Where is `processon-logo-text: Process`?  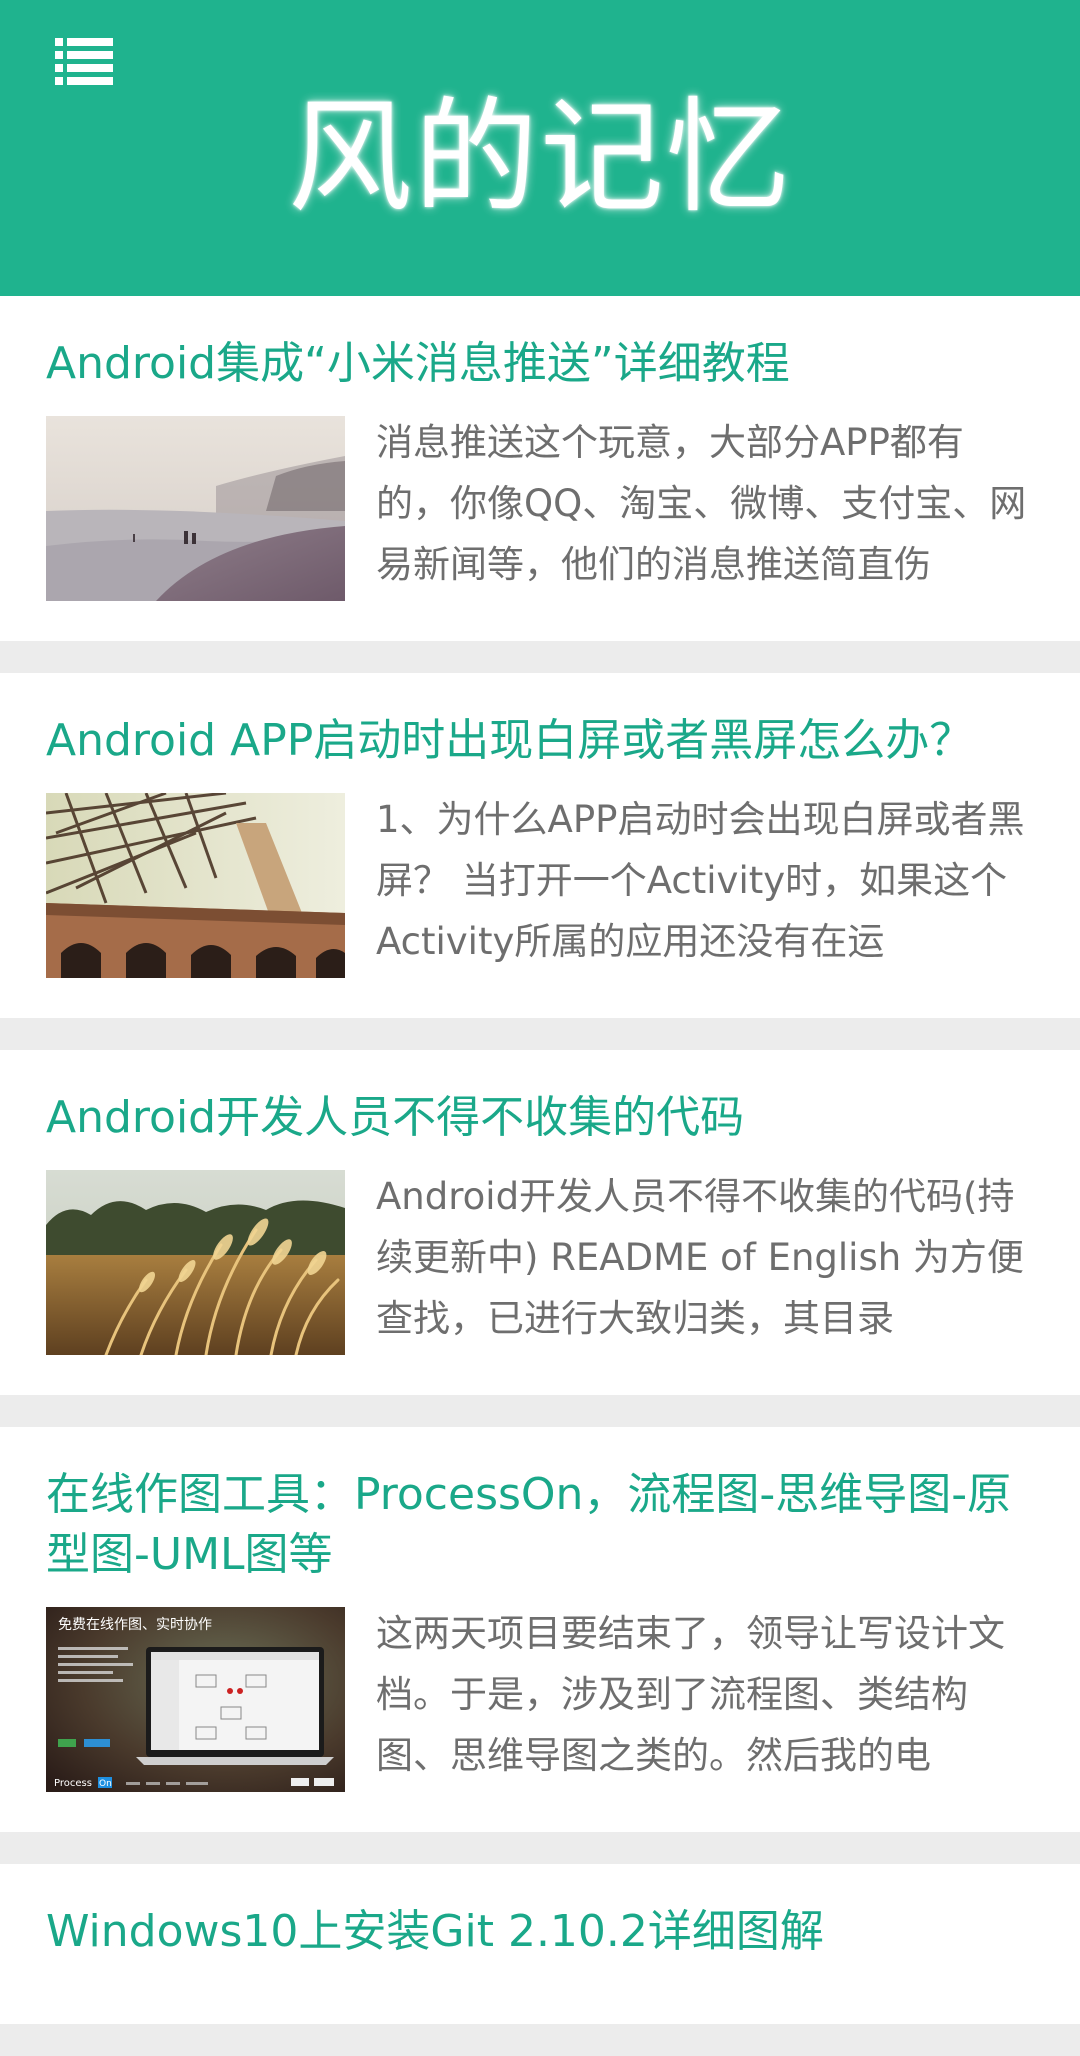
processon-logo-text: Process is located at coordinates (73, 1783).